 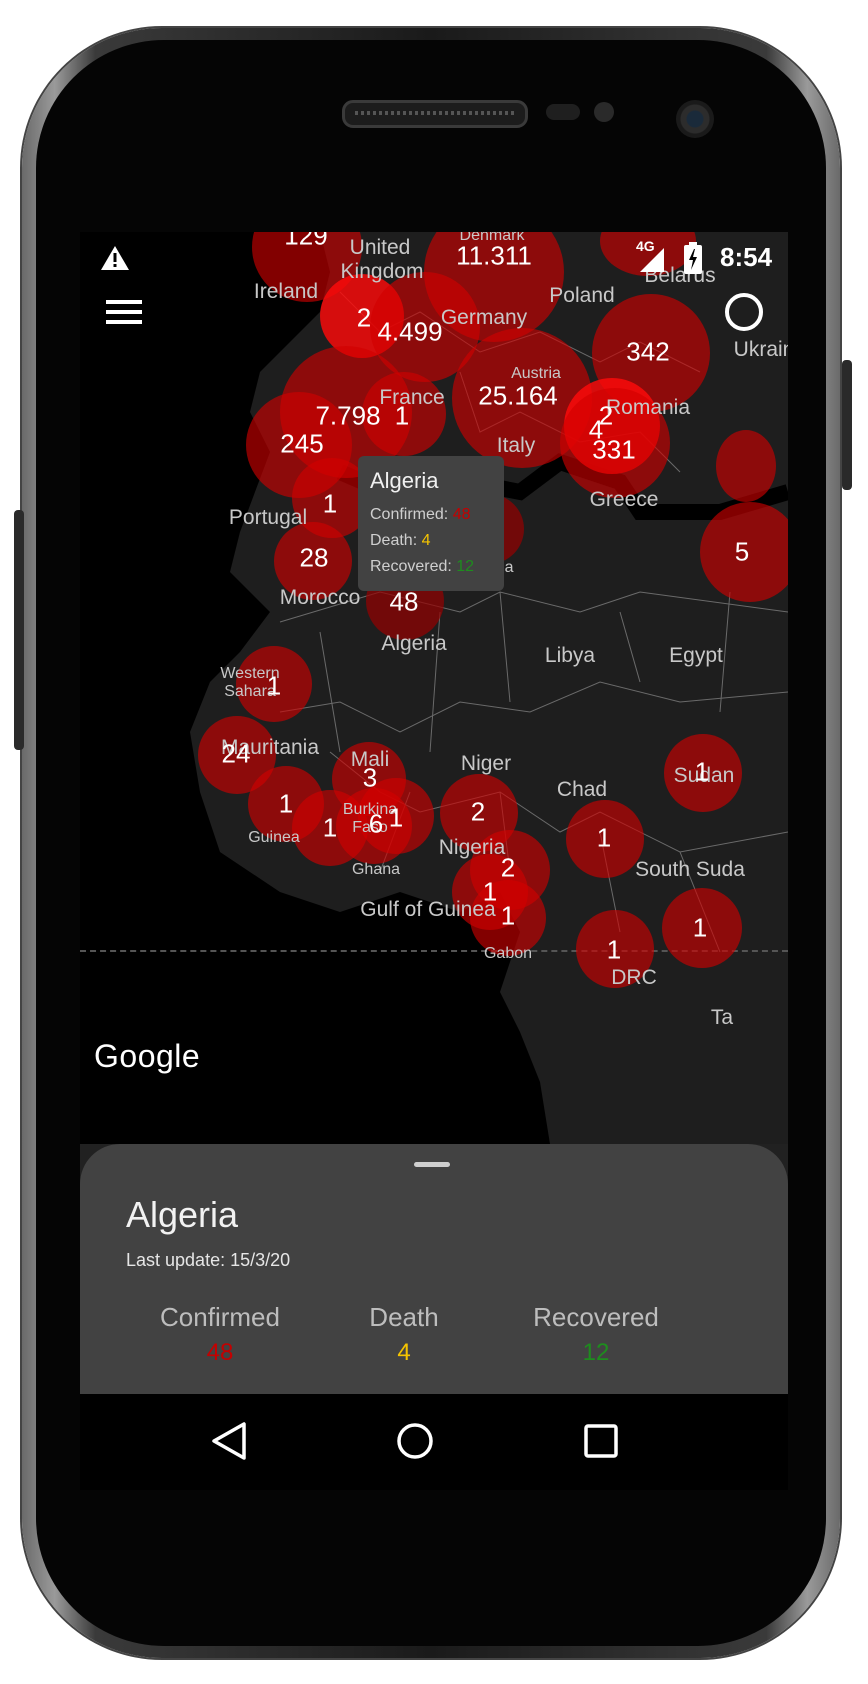 What do you see at coordinates (847, 425) in the screenshot?
I see `power-button` at bounding box center [847, 425].